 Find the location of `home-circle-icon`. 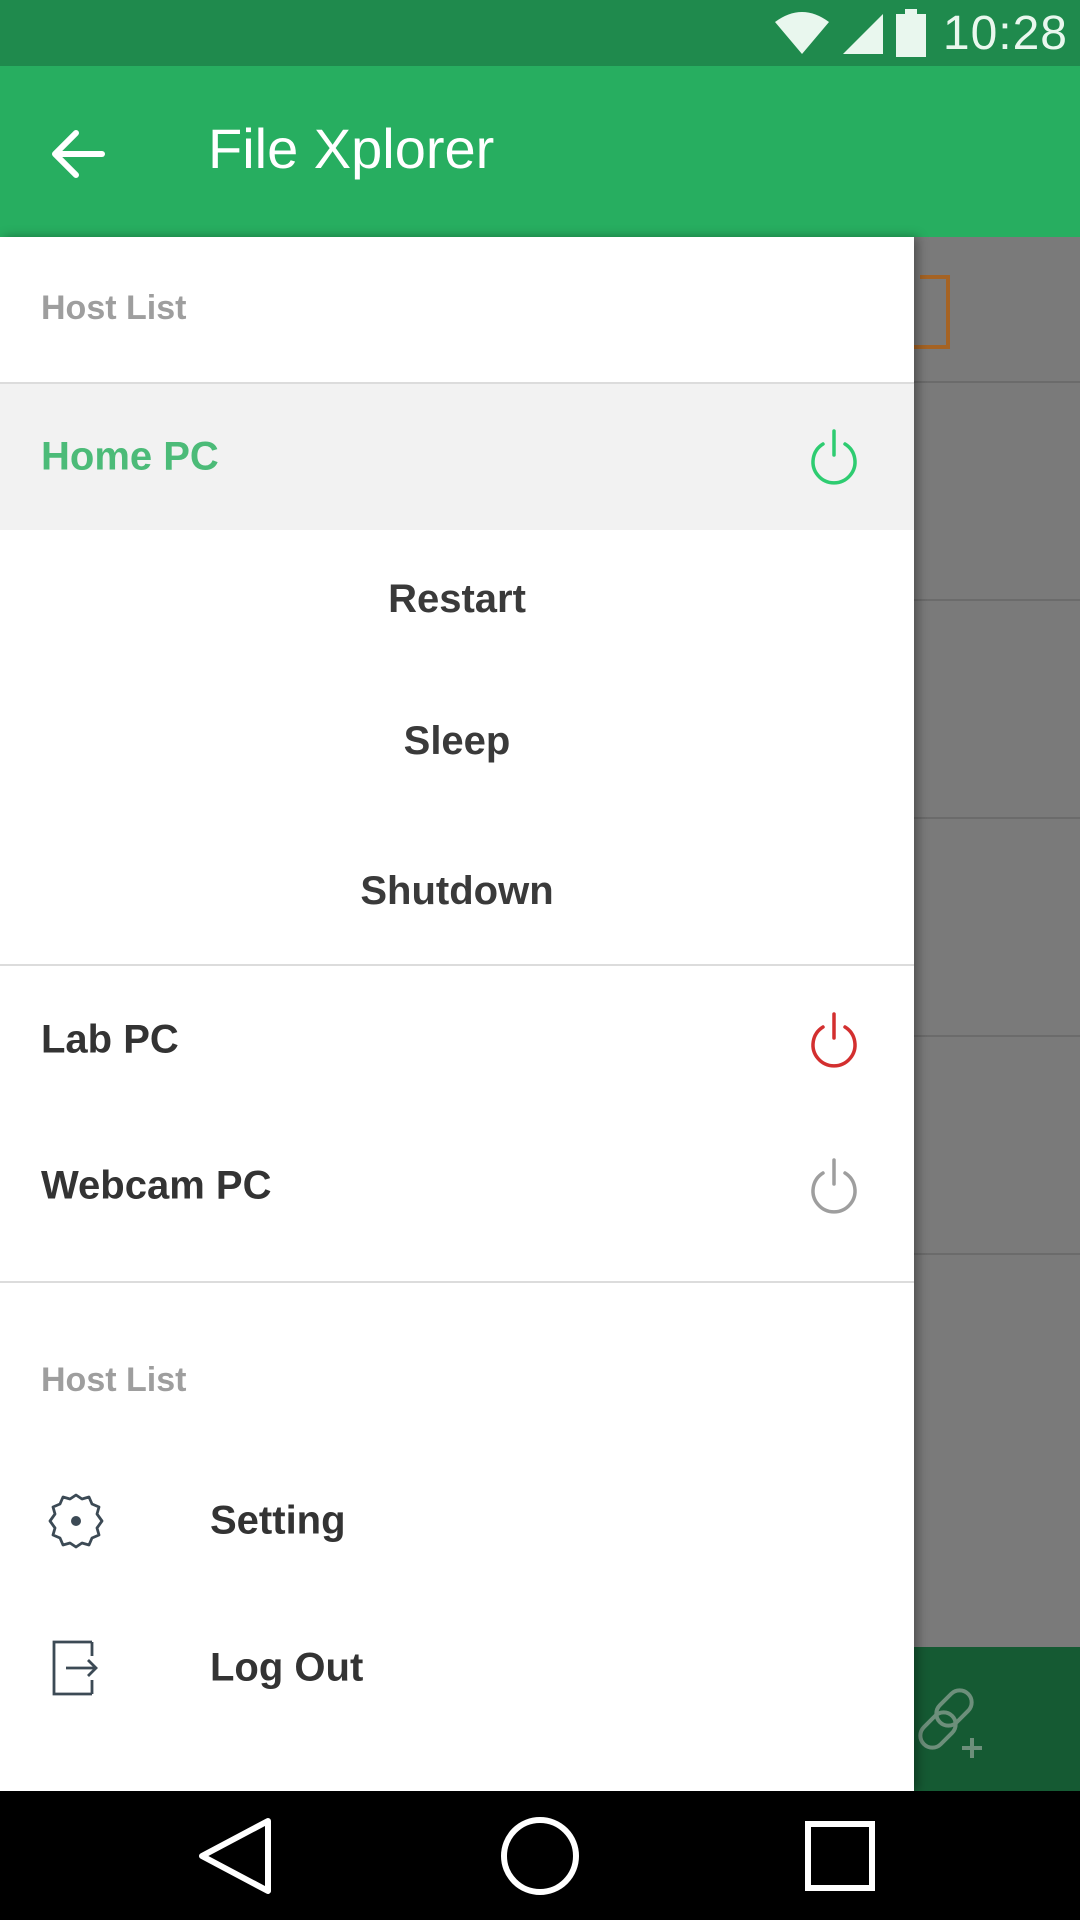

home-circle-icon is located at coordinates (540, 1856).